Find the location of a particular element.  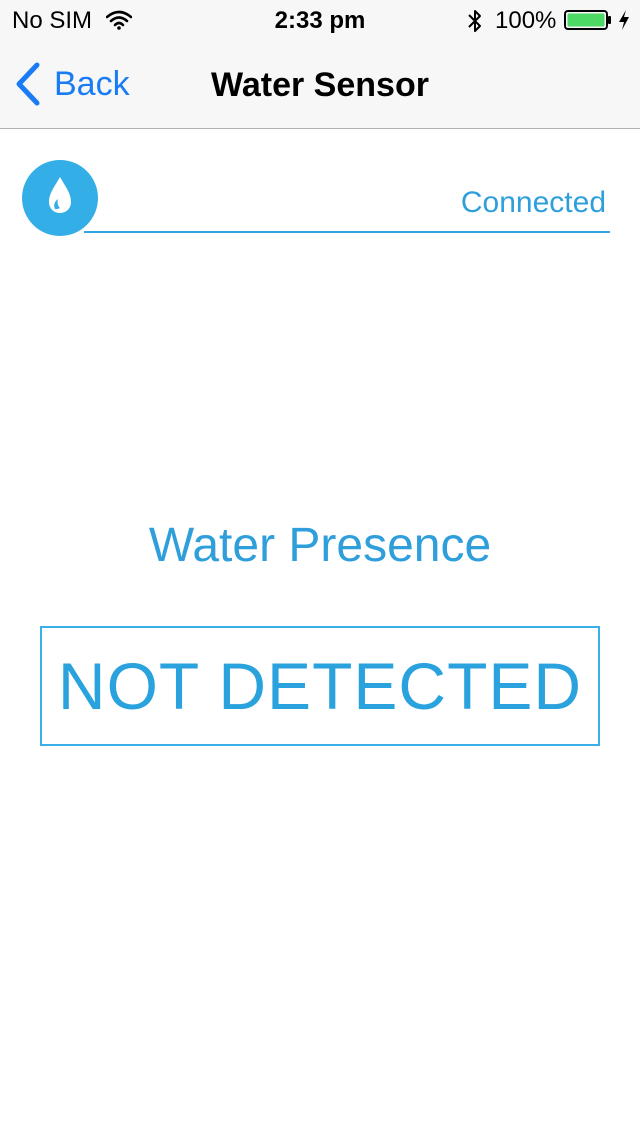

charging-bolt-icon is located at coordinates (624, 20).